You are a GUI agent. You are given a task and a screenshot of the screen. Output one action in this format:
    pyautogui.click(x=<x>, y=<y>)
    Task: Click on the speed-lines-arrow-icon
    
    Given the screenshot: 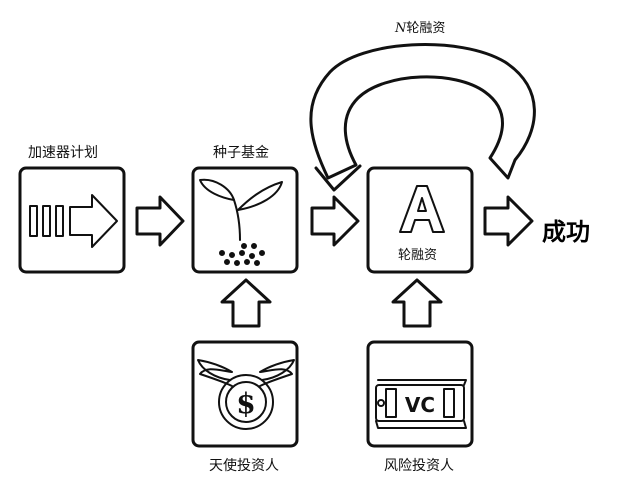 What is the action you would take?
    pyautogui.click(x=73, y=221)
    